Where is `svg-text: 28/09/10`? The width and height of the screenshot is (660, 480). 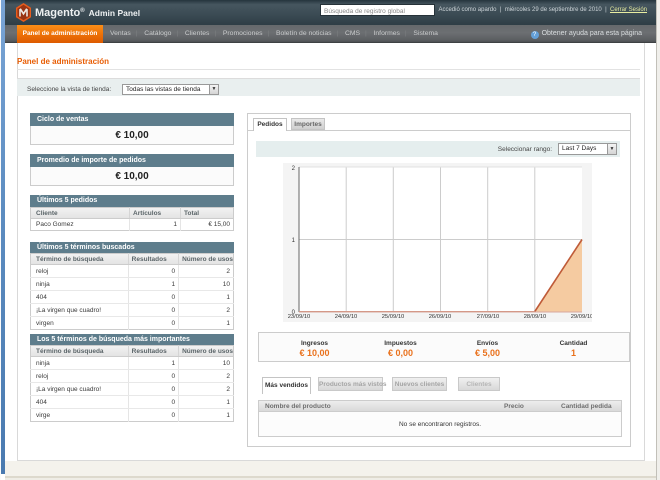
svg-text: 28/09/10 is located at coordinates (535, 317).